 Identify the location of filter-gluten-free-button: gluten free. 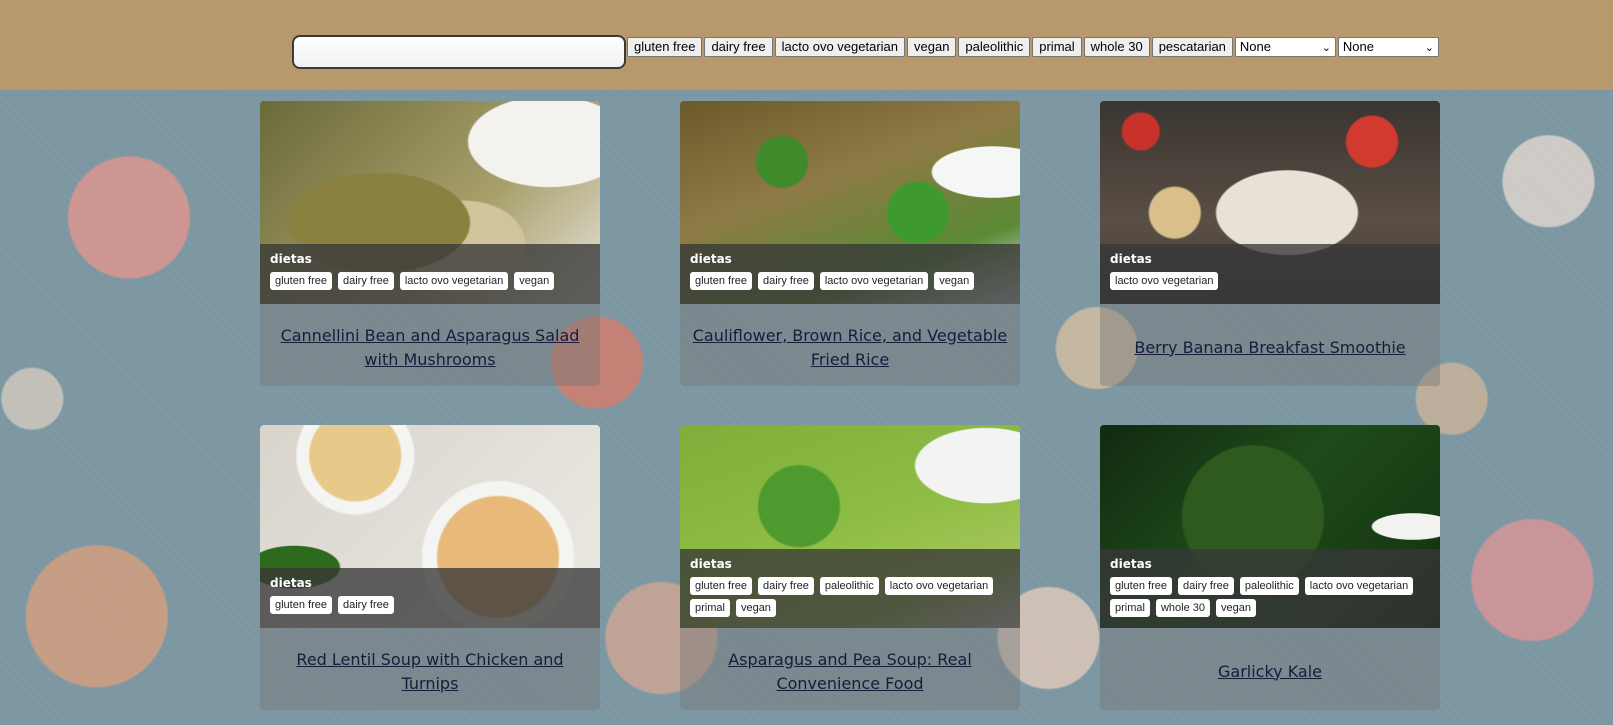
(665, 47).